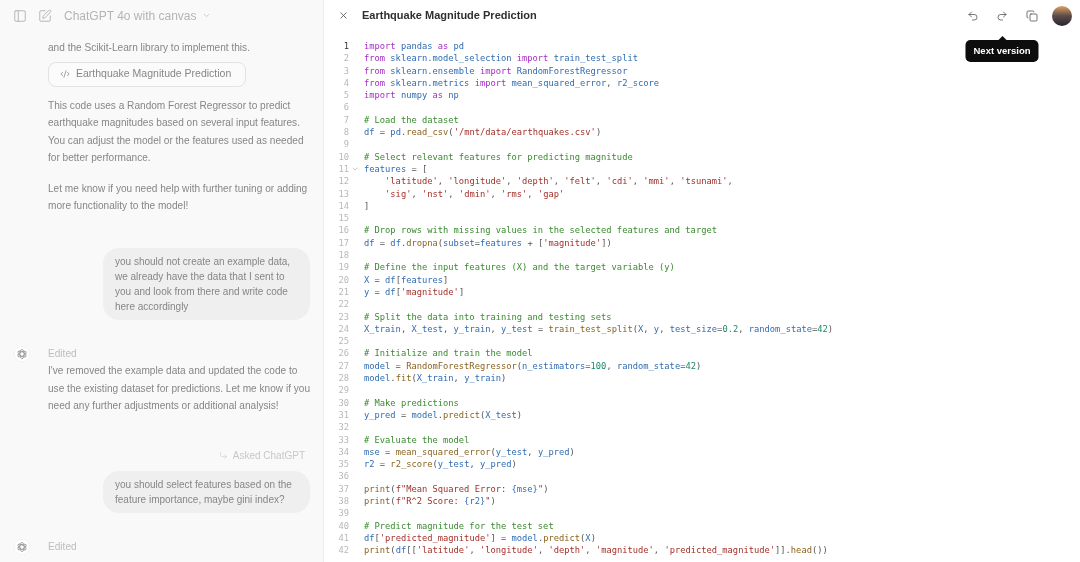 This screenshot has height=562, width=1080. I want to click on line-number: 6, so click(345, 107).